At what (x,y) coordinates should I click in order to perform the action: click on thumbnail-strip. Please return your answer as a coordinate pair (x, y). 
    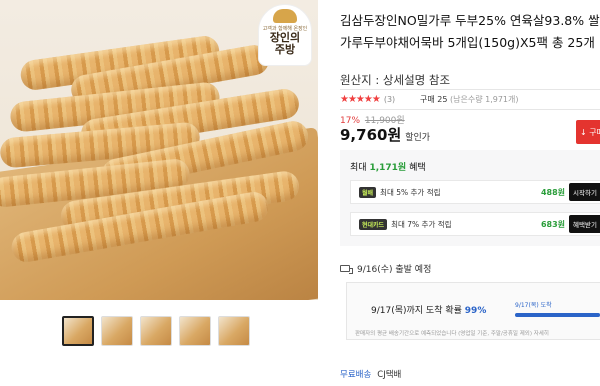
    Looking at the image, I should click on (156, 331).